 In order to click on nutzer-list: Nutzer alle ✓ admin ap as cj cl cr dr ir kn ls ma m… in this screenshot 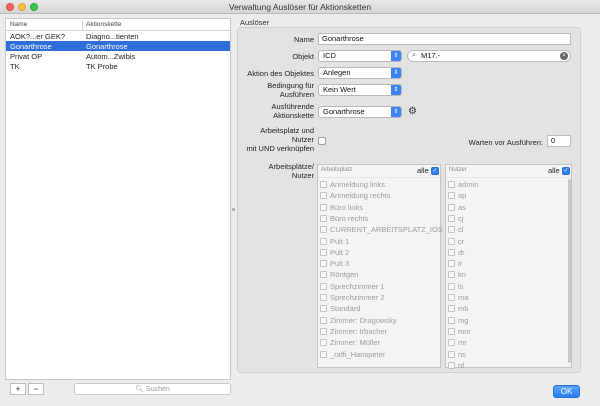, I will do `click(508, 267)`.